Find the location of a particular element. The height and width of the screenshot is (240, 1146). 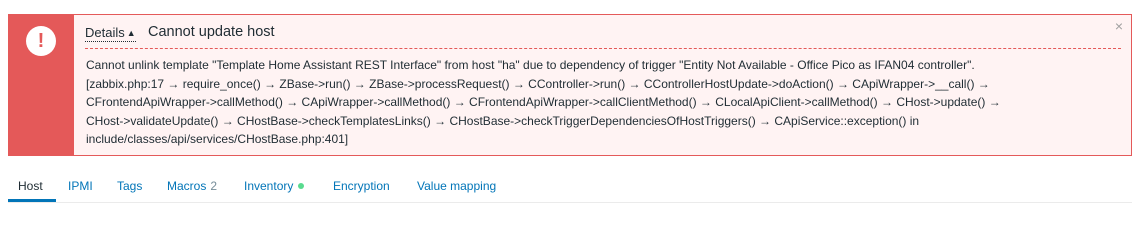

tab-label: Encryption is located at coordinates (361, 186).